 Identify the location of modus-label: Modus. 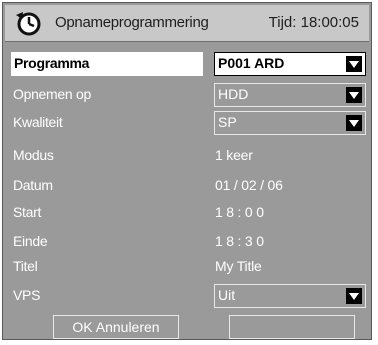
(33, 155).